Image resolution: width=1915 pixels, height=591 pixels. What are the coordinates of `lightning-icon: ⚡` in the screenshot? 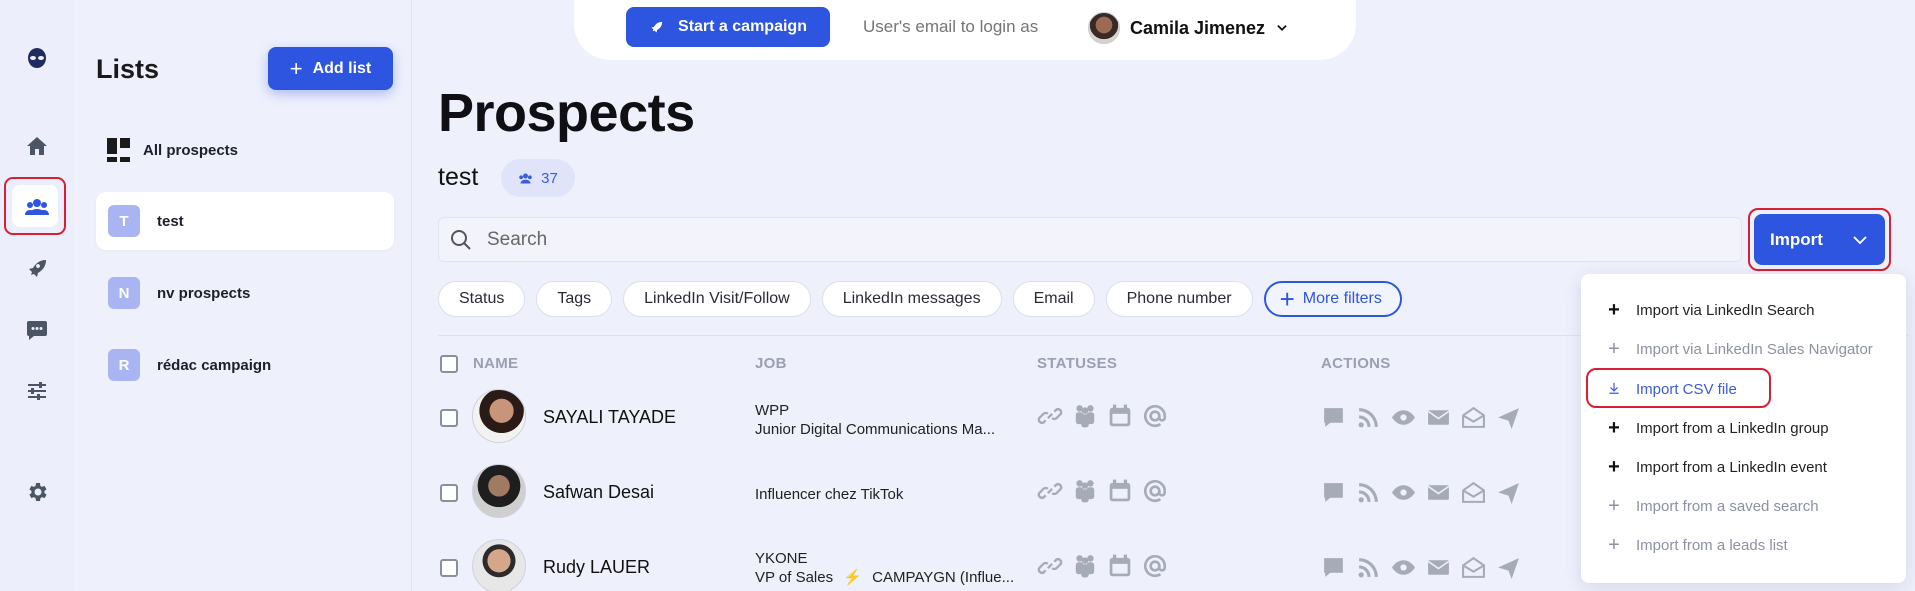 It's located at (852, 577).